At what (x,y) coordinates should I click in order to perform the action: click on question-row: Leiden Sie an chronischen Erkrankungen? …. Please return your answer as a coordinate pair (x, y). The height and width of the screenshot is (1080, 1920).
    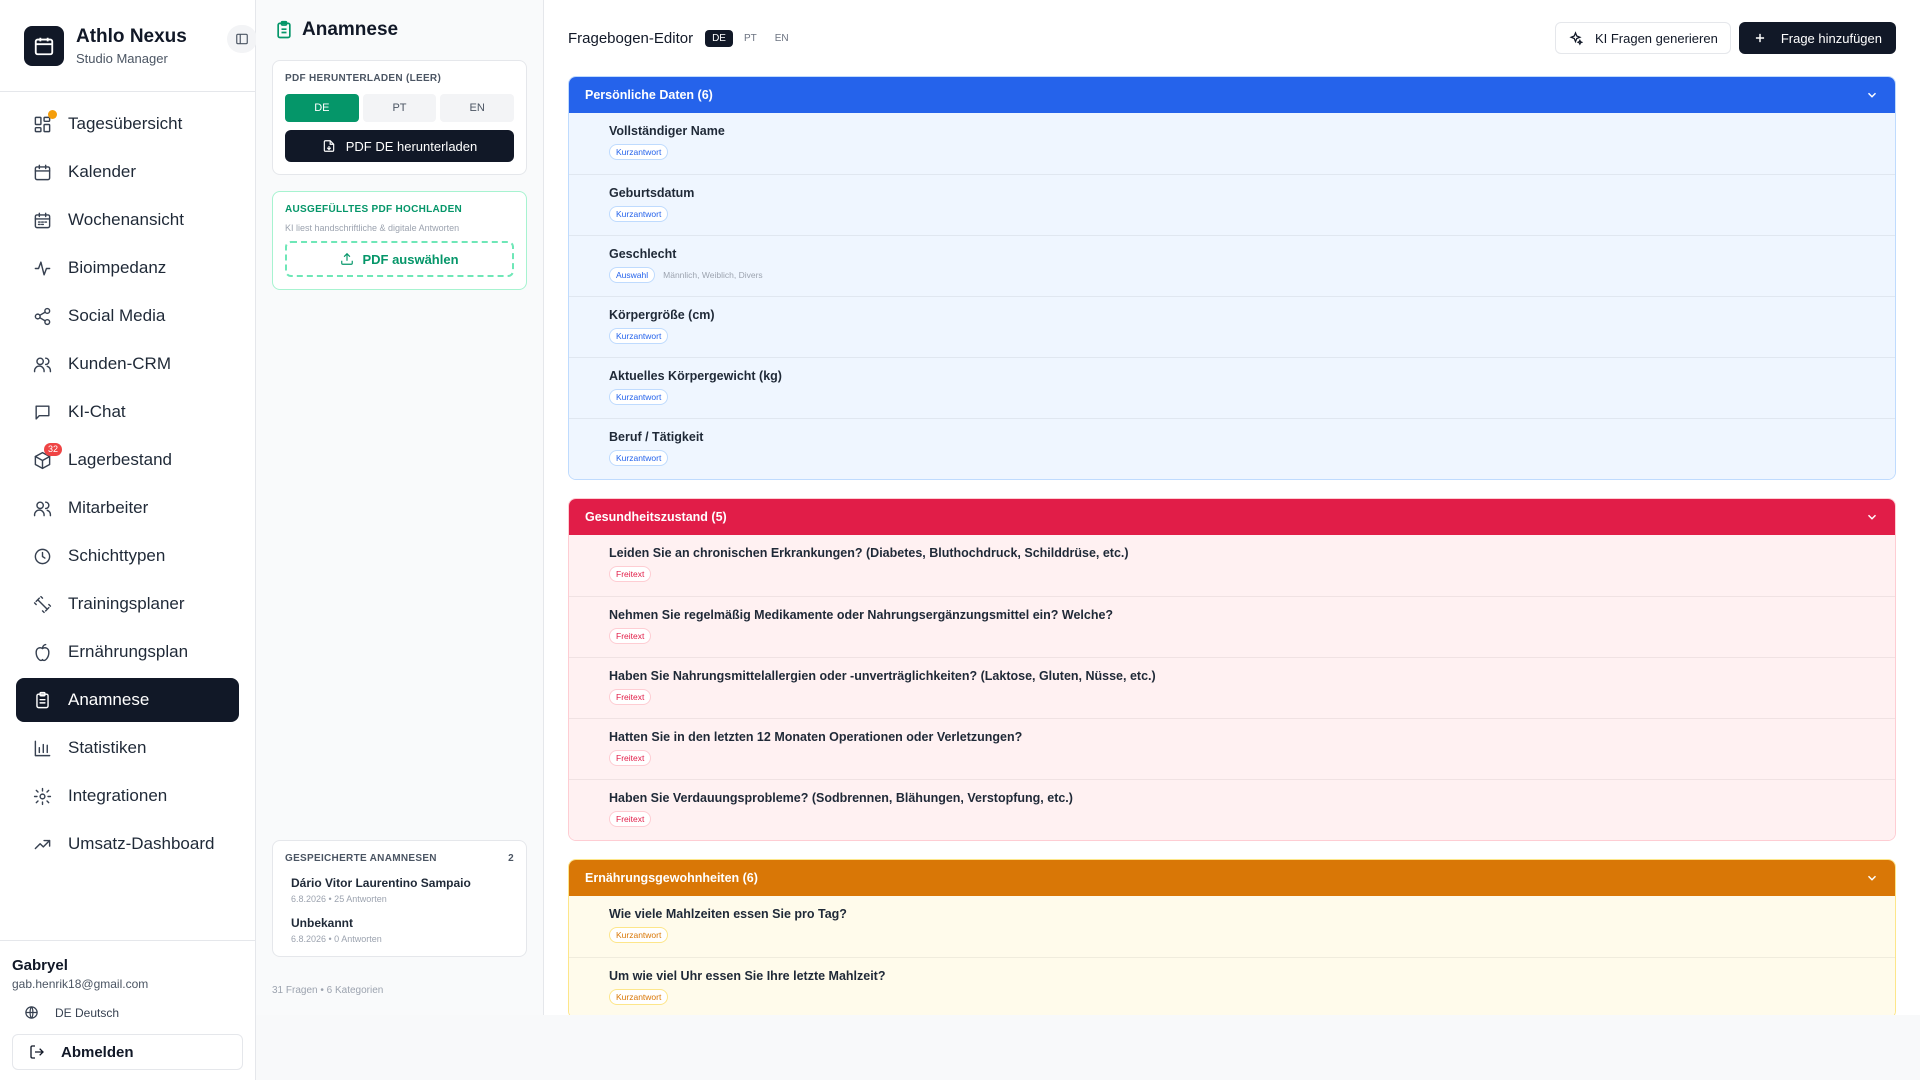
    Looking at the image, I should click on (1232, 565).